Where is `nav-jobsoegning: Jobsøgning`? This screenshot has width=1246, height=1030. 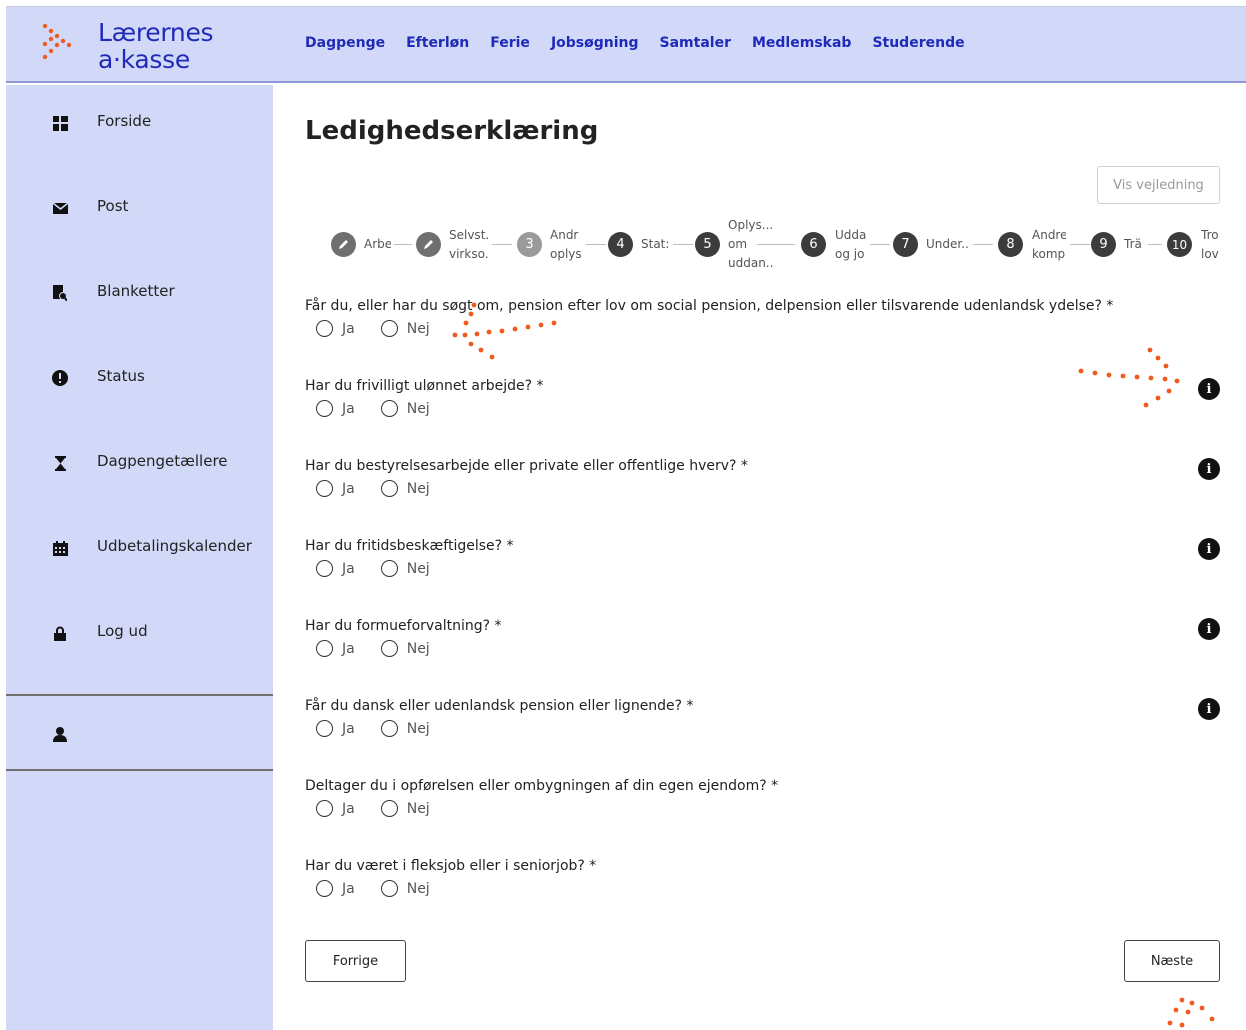 nav-jobsoegning: Jobsøgning is located at coordinates (595, 43).